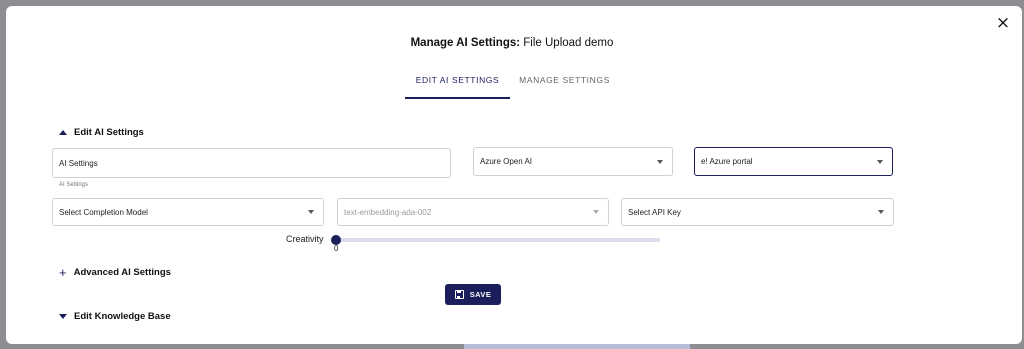 This screenshot has width=1024, height=349. I want to click on tab-manage-settings: MANAGE SETTINGS, so click(564, 80).